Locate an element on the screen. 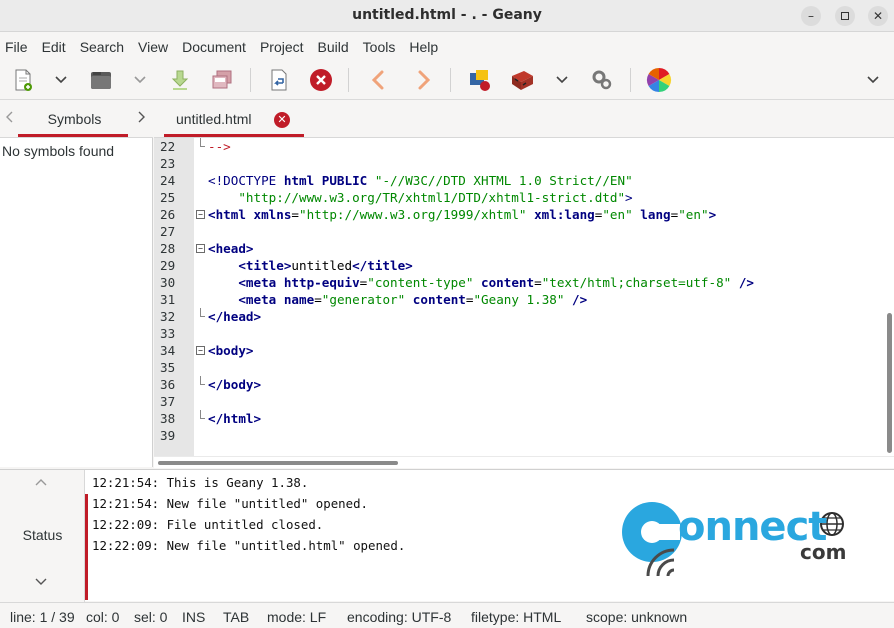 This screenshot has width=894, height=628. code-line: 27 is located at coordinates (524, 231).